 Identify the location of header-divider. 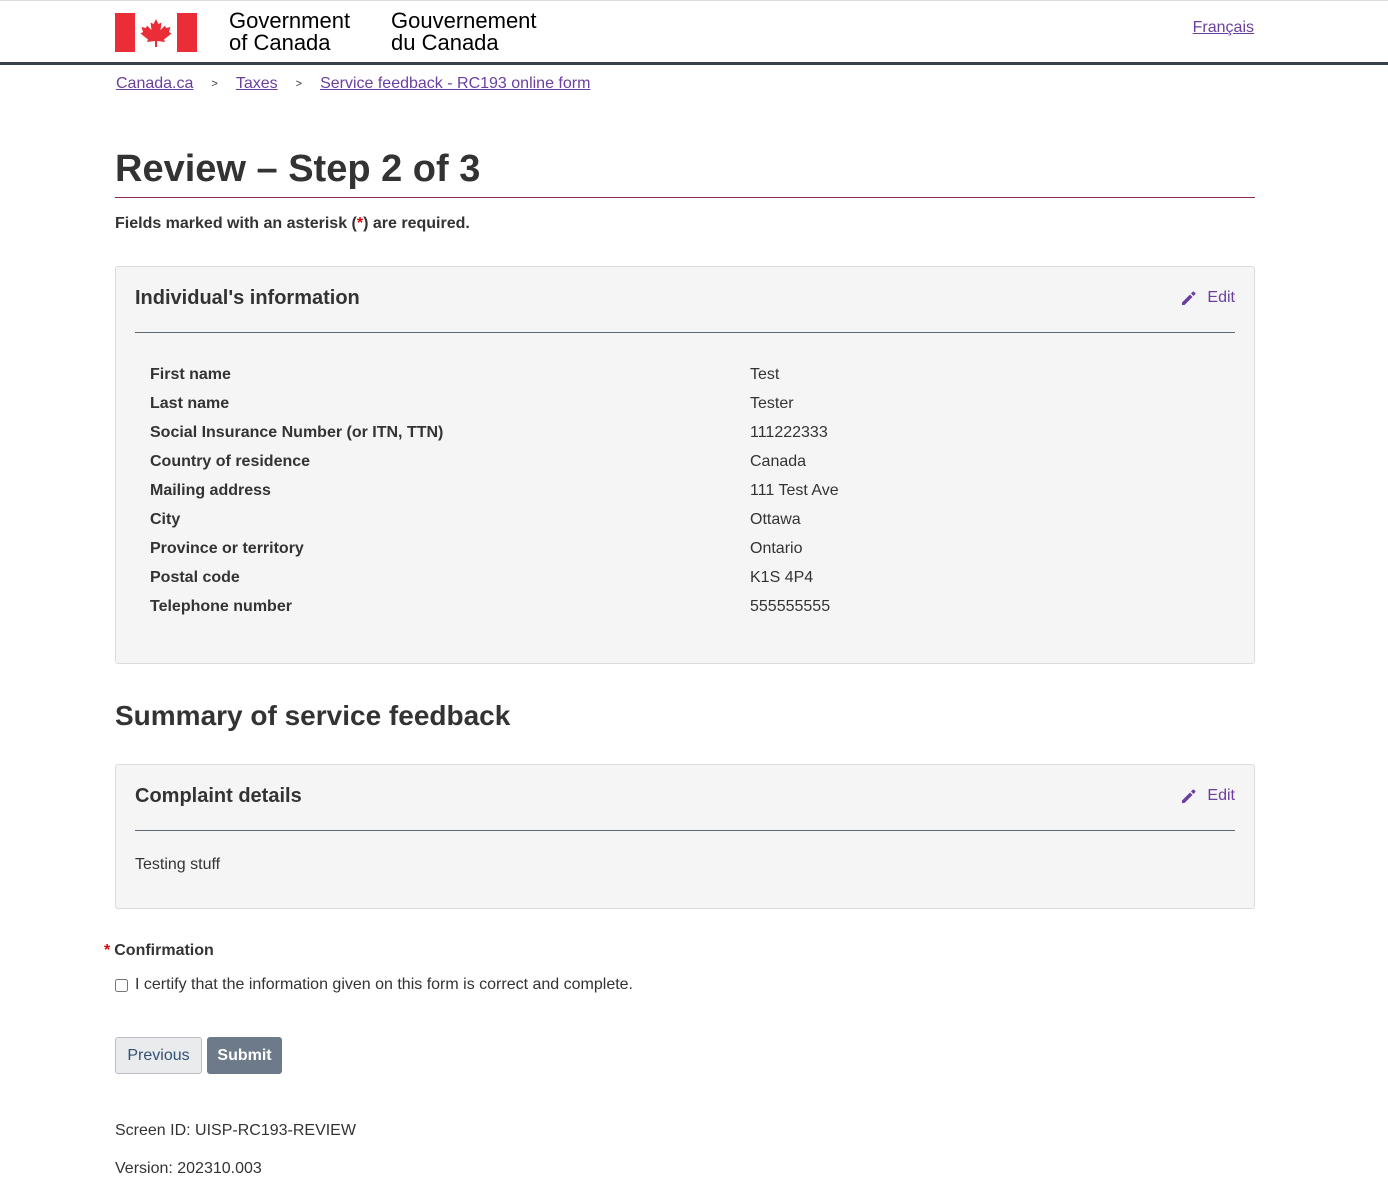
(694, 63).